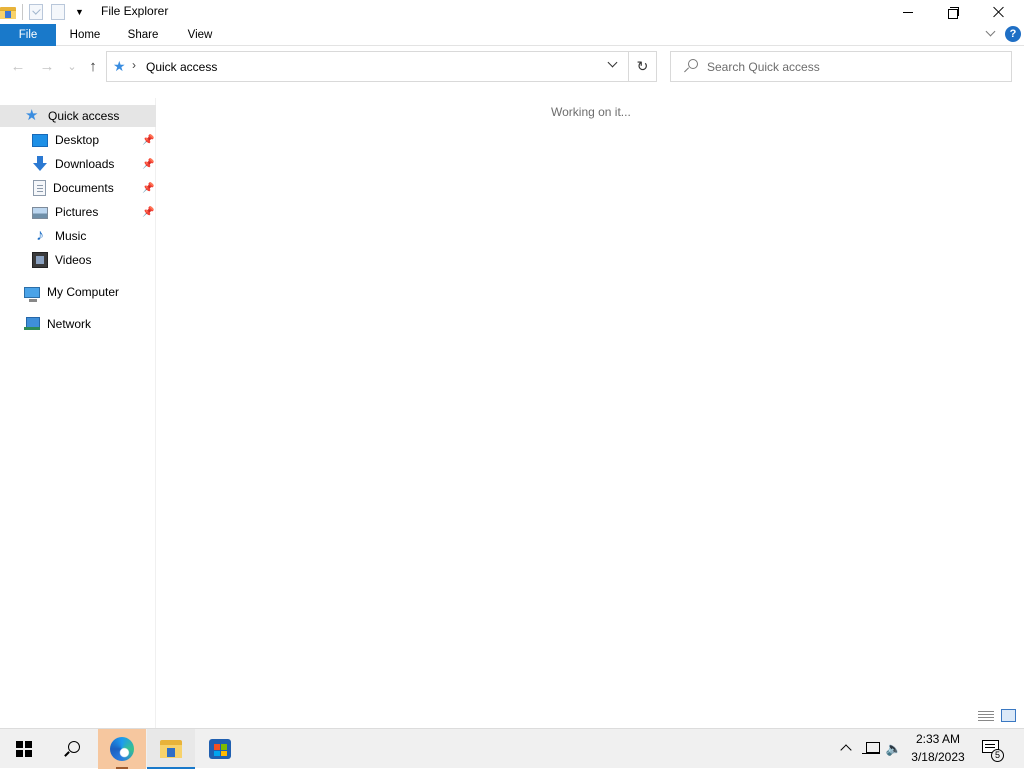 The height and width of the screenshot is (769, 1024). Describe the element at coordinates (47, 67) in the screenshot. I see `forward-button: →` at that location.